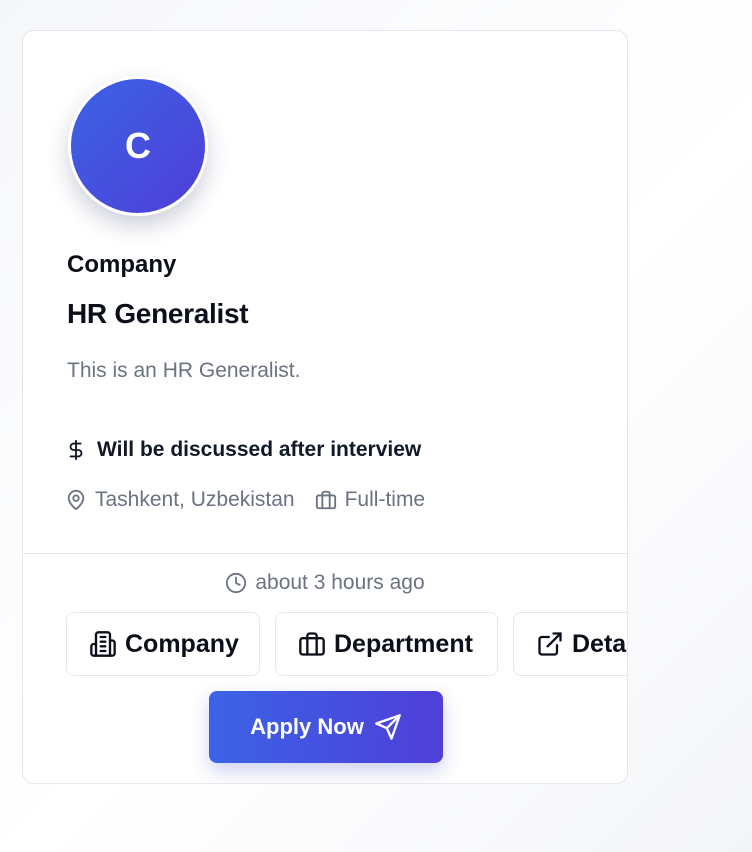 This screenshot has height=852, width=752. I want to click on employment-type: Full-time, so click(370, 500).